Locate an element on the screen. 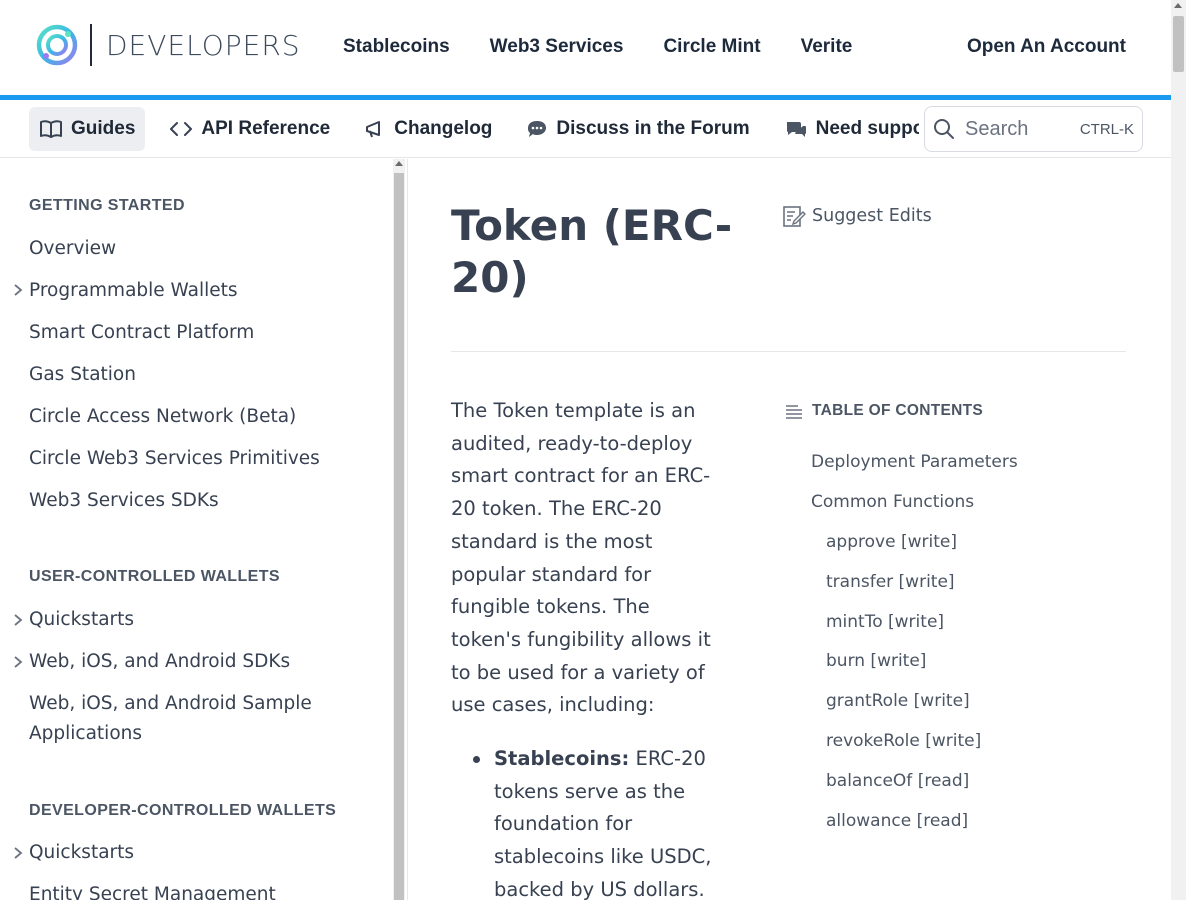 This screenshot has height=900, width=1186. search-icon is located at coordinates (944, 129).